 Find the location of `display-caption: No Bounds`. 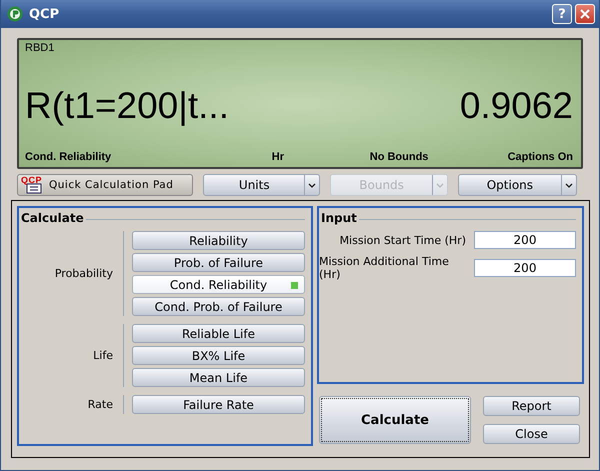

display-caption: No Bounds is located at coordinates (399, 158).